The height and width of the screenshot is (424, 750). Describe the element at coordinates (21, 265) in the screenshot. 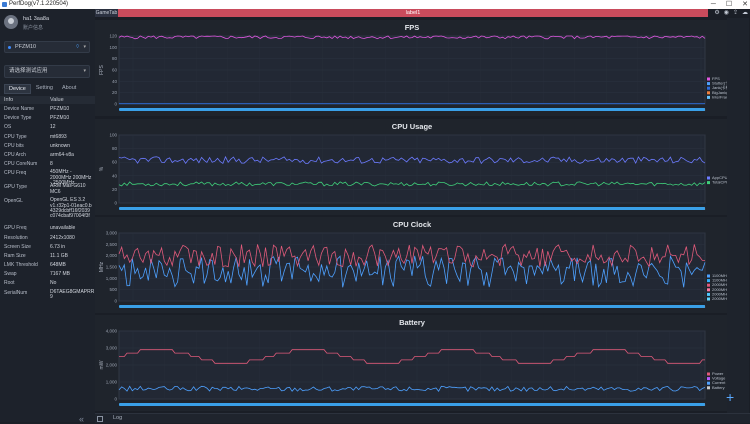

I see `info-key: LMK Threshold` at that location.